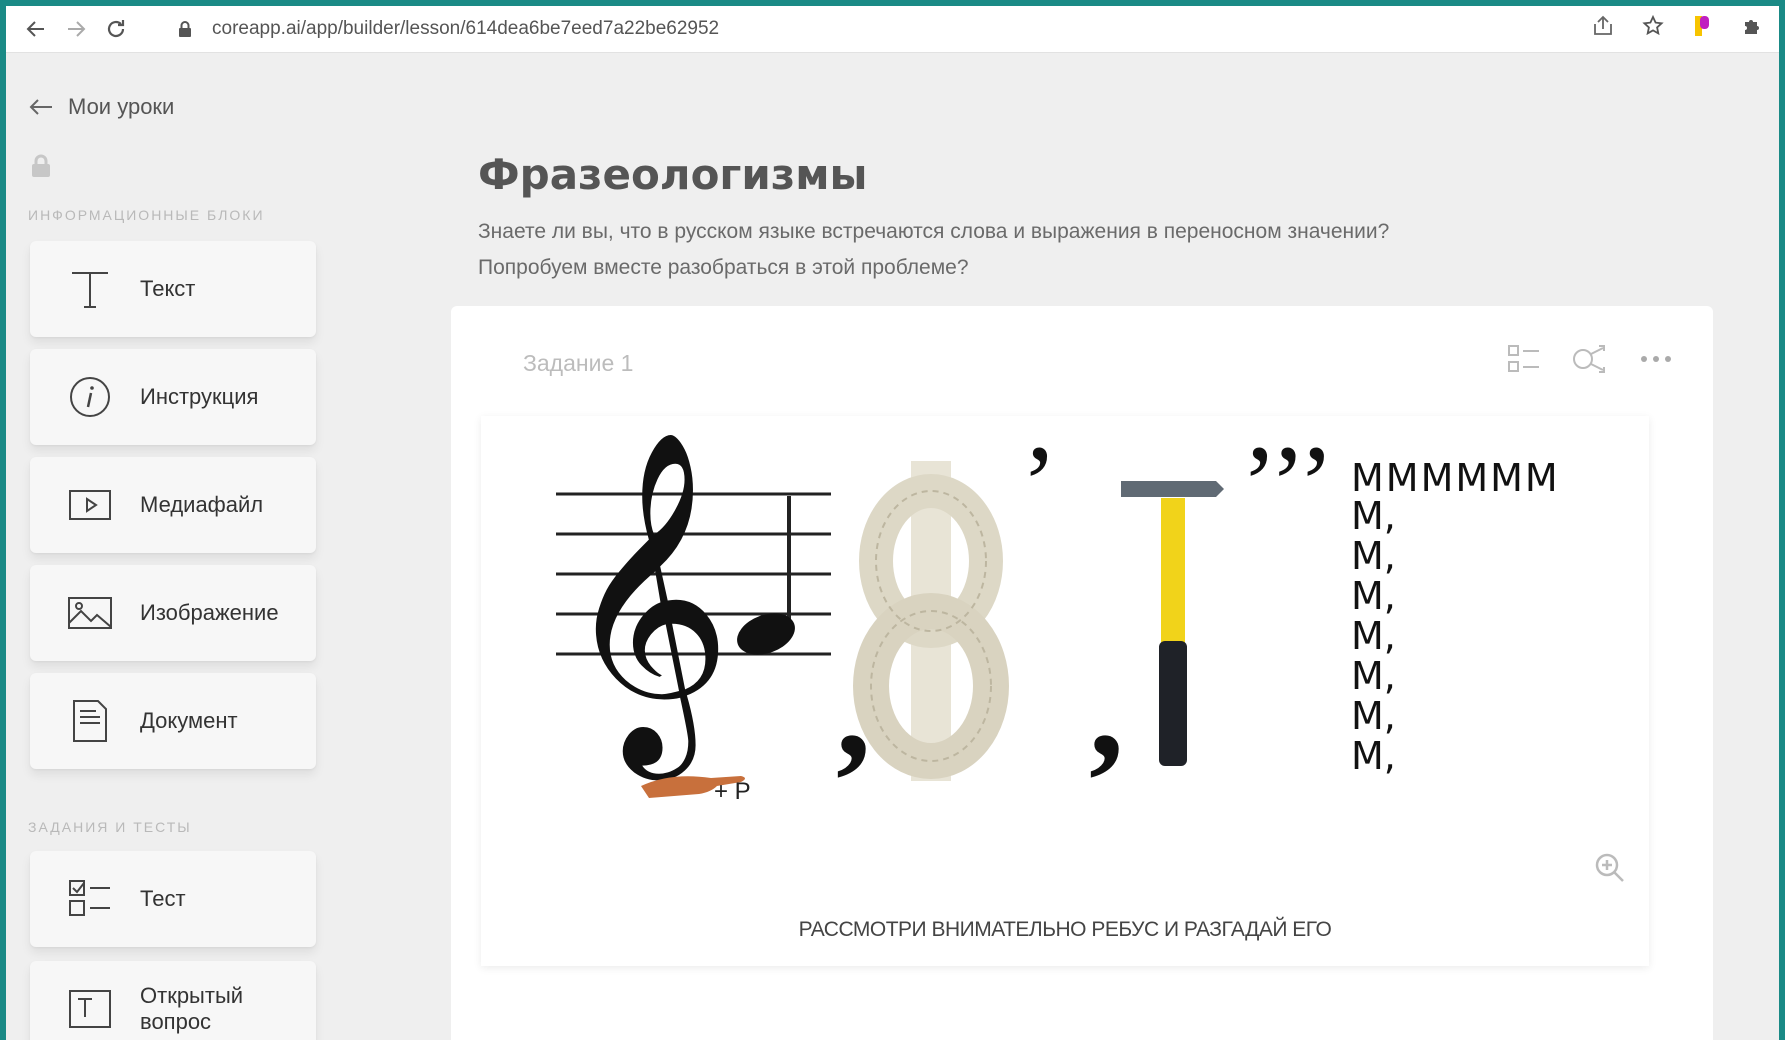  I want to click on tasks-section-title: ЗАДАНИЯ И ТЕСТЫ, so click(110, 827).